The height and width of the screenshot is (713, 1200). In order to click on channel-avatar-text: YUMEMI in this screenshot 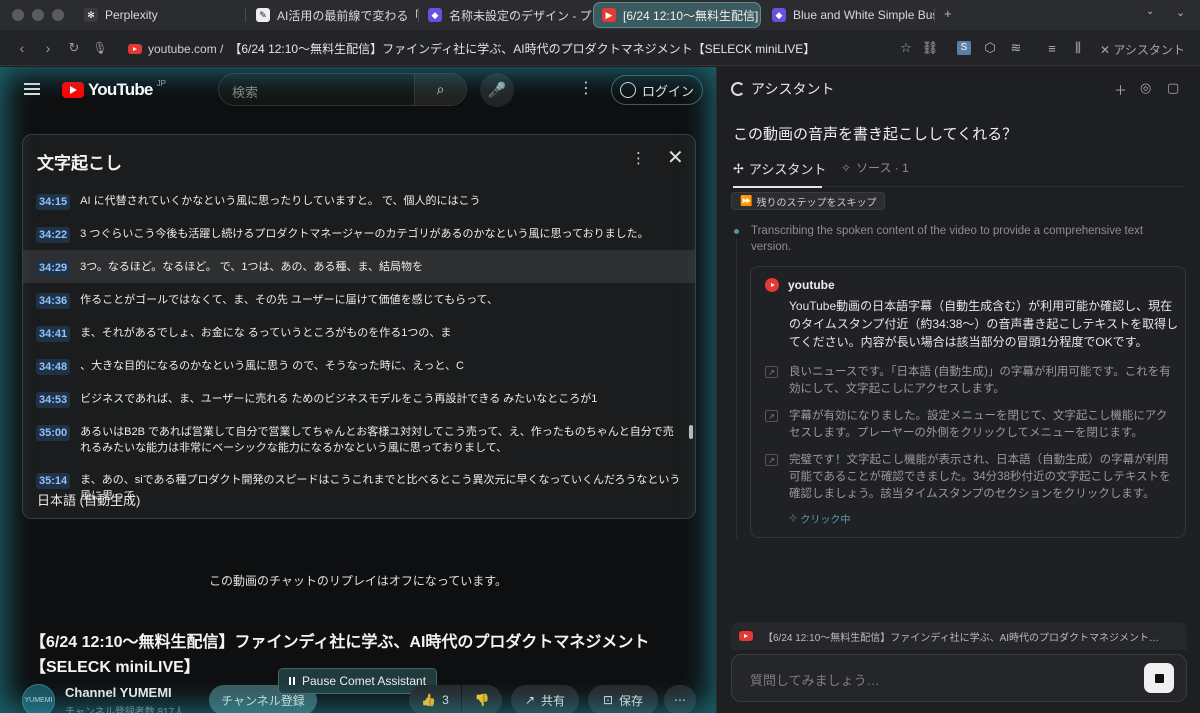, I will do `click(38, 700)`.